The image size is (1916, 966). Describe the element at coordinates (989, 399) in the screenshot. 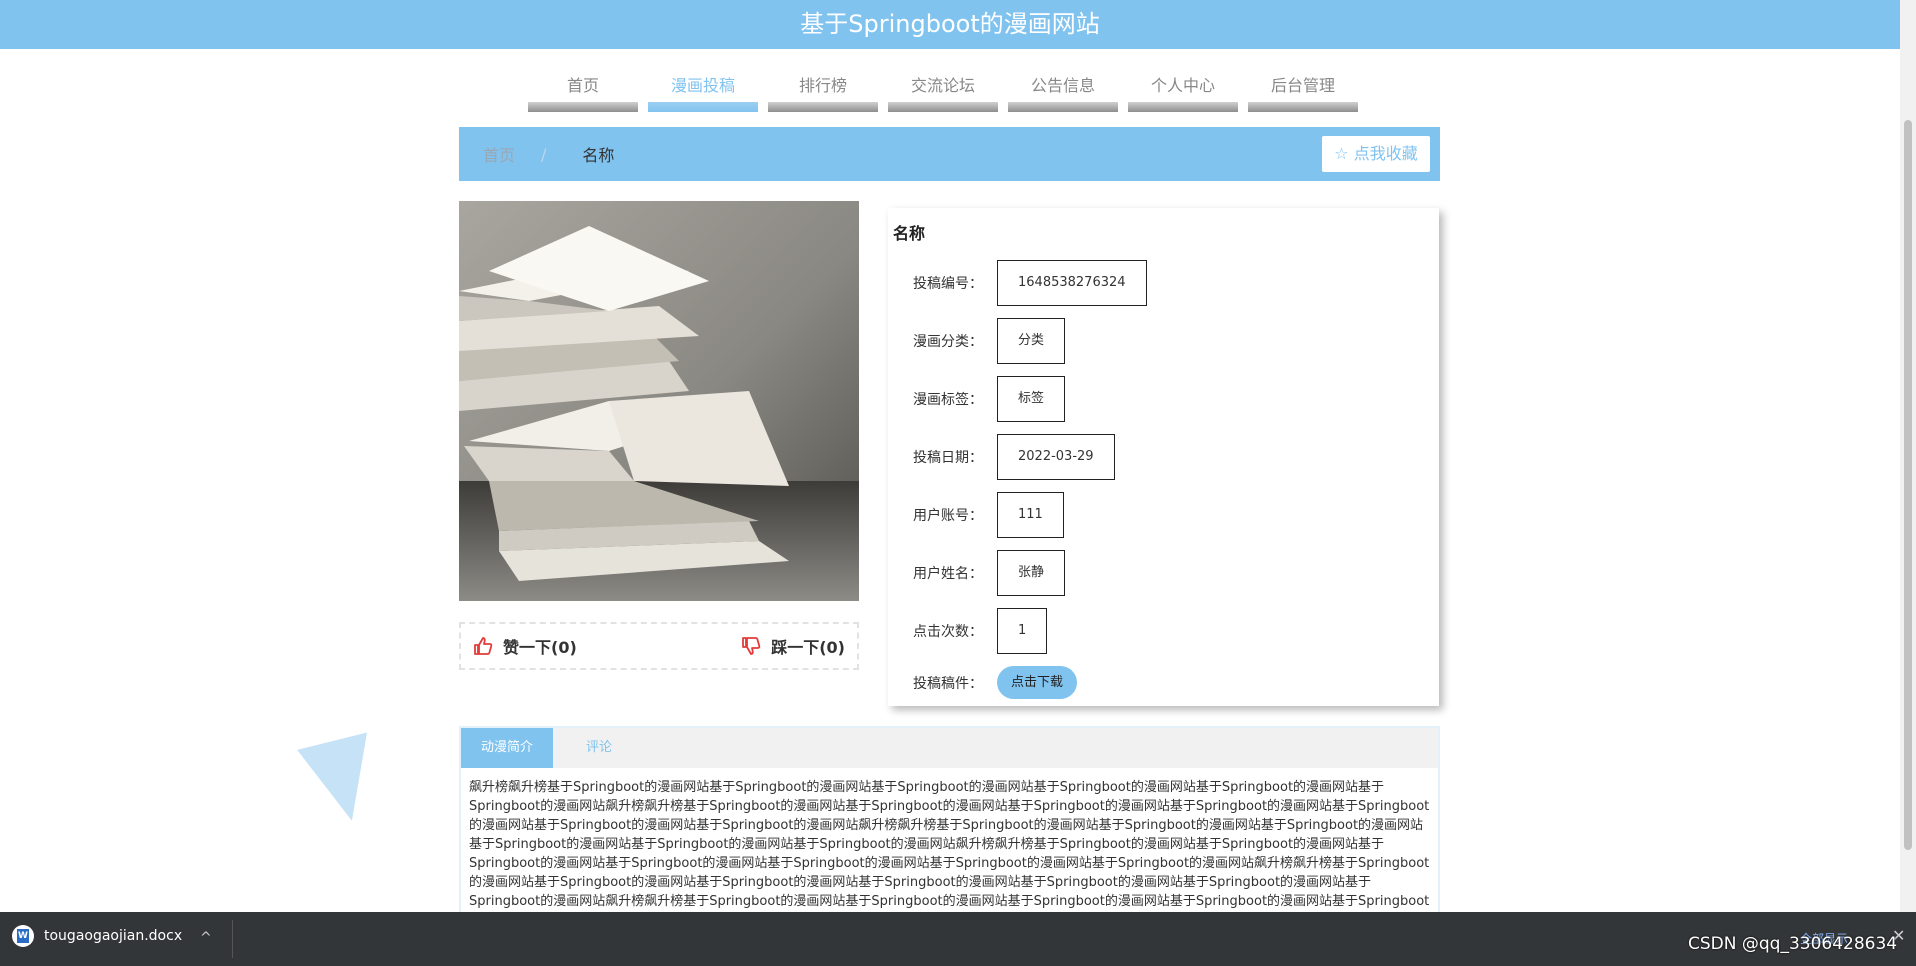

I see `field-tag: 漫画标签： 标签` at that location.